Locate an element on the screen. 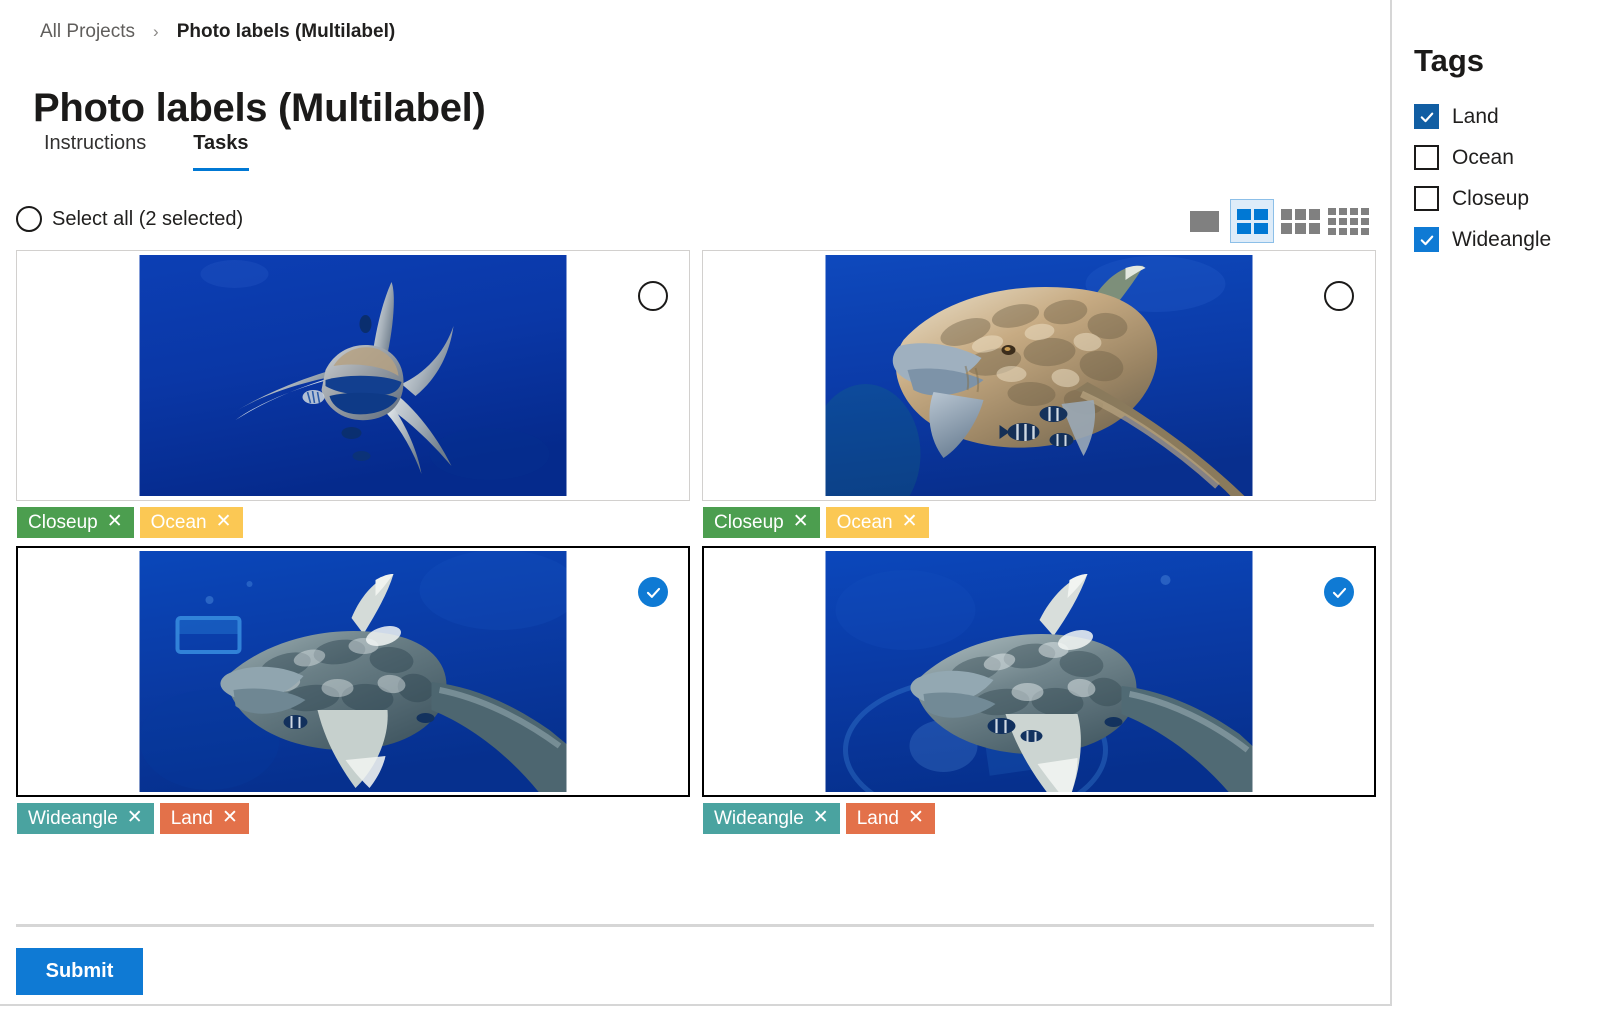 Image resolution: width=1598 pixels, height=1030 pixels. tags-panel: Tags Land Ocean Closeup Wideangle is located at coordinates (1495, 515).